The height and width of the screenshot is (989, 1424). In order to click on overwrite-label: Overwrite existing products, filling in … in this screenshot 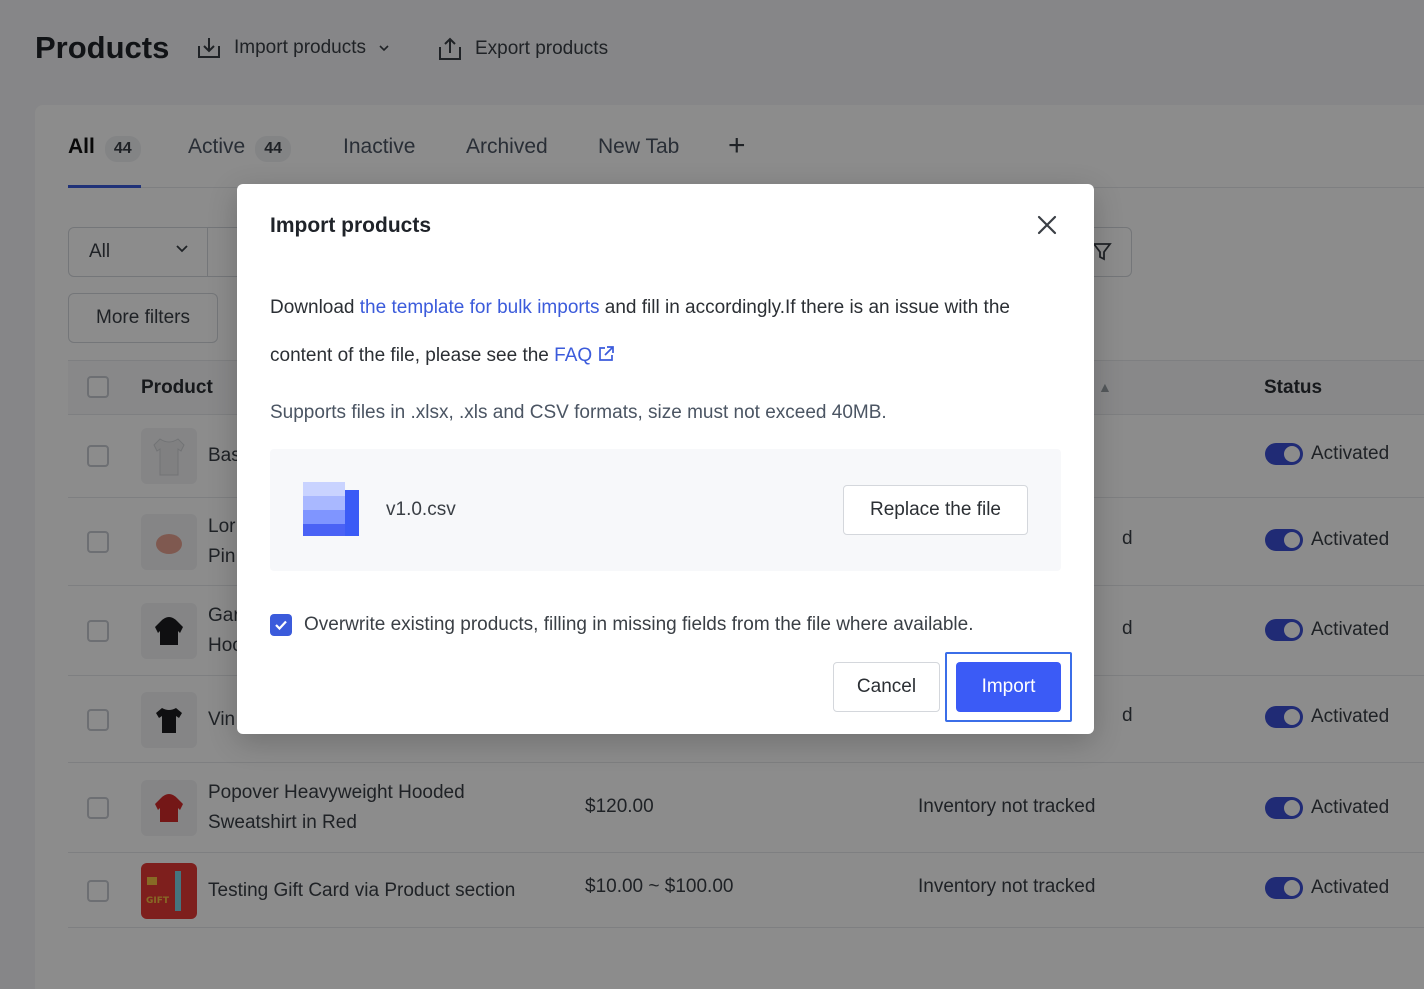, I will do `click(639, 624)`.